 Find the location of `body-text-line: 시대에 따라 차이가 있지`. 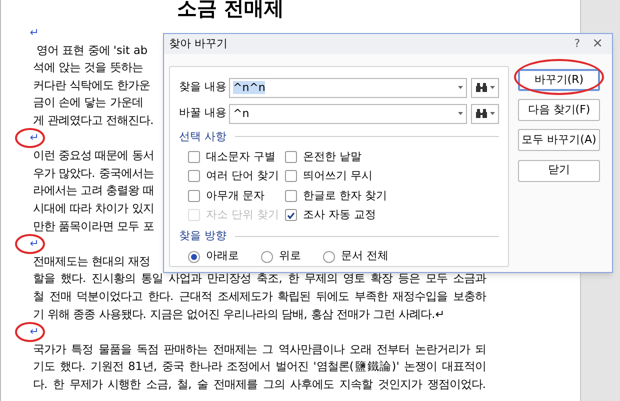

body-text-line: 시대에 따라 차이가 있지 is located at coordinates (93, 208).